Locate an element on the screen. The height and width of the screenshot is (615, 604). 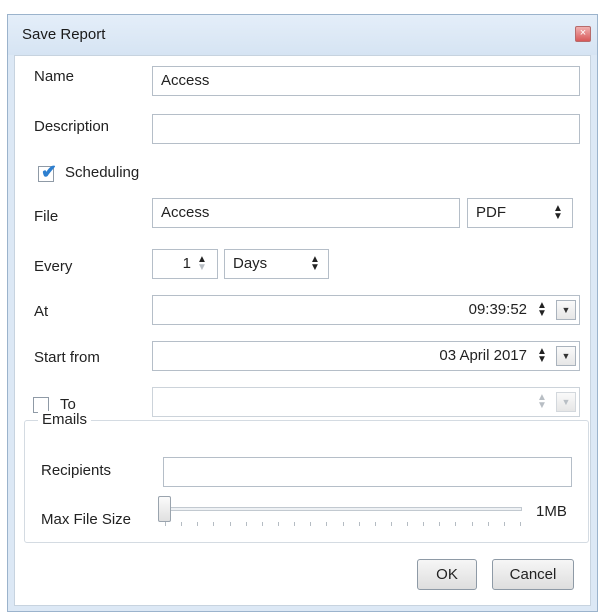
to-dropdown-icon: ▼ is located at coordinates (566, 402).